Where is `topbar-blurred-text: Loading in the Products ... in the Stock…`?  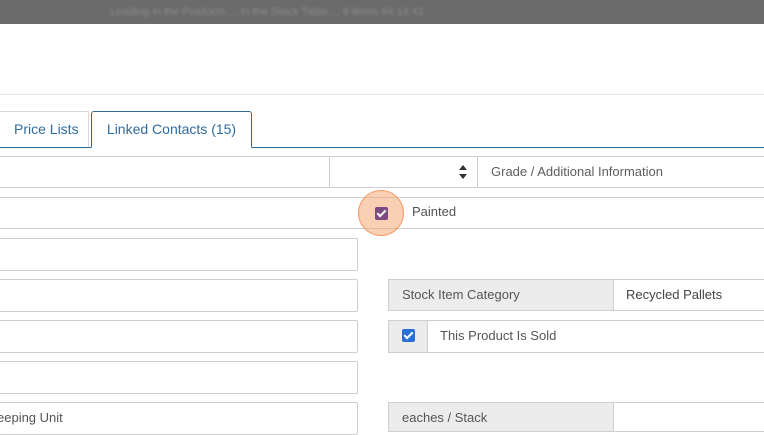
topbar-blurred-text: Loading in the Products ... in the Stock… is located at coordinates (267, 12).